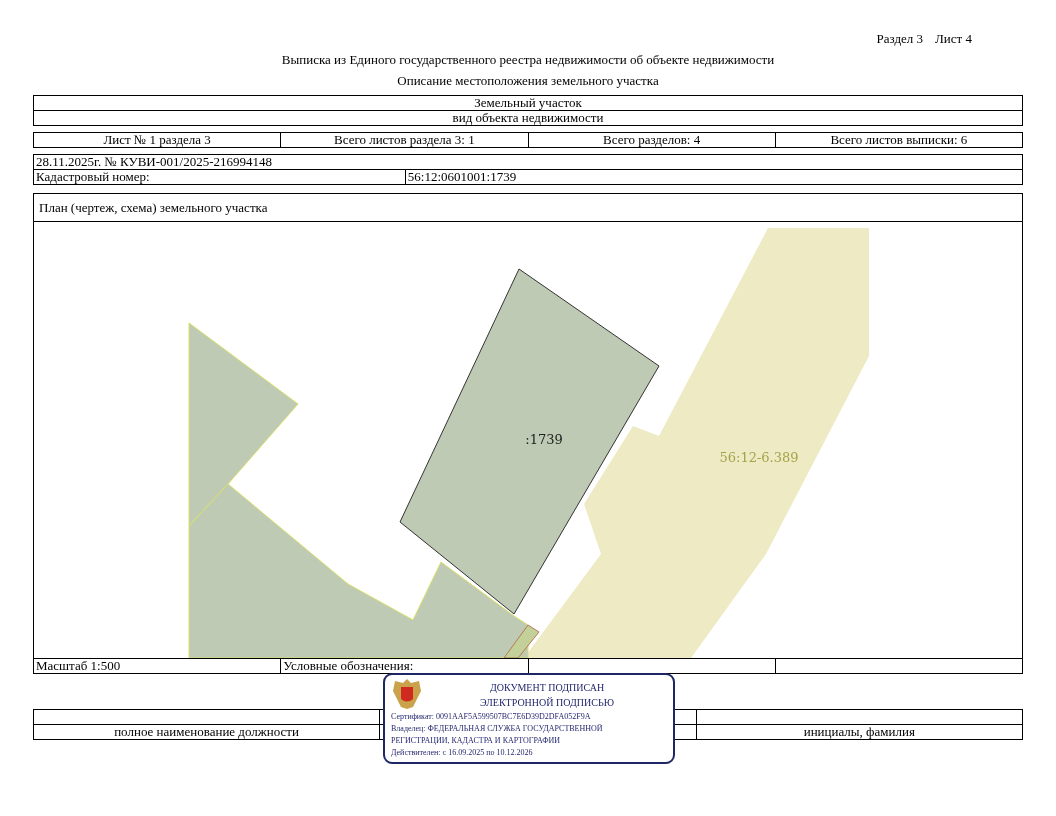 Image resolution: width=1056 pixels, height=816 pixels. What do you see at coordinates (93, 177) in the screenshot?
I see `cadastral-number-label: Кадастровый номер:` at bounding box center [93, 177].